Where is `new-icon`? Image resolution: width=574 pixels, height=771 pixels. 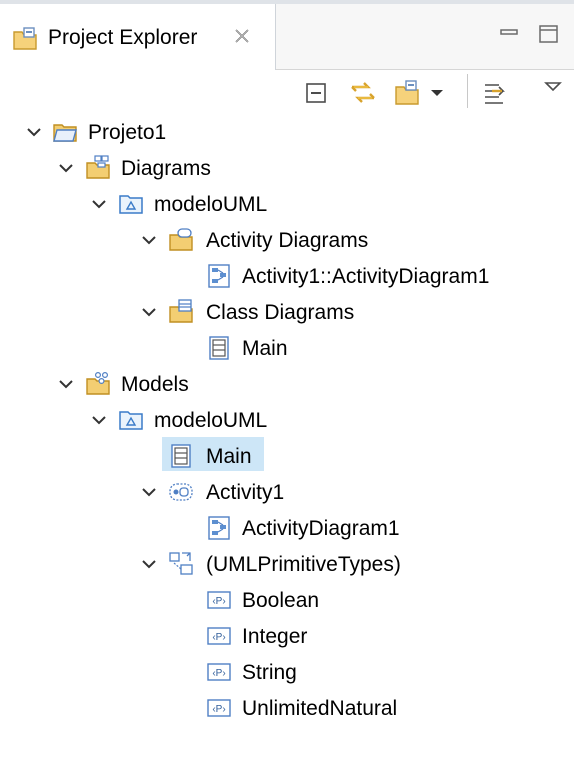
new-icon is located at coordinates (408, 93).